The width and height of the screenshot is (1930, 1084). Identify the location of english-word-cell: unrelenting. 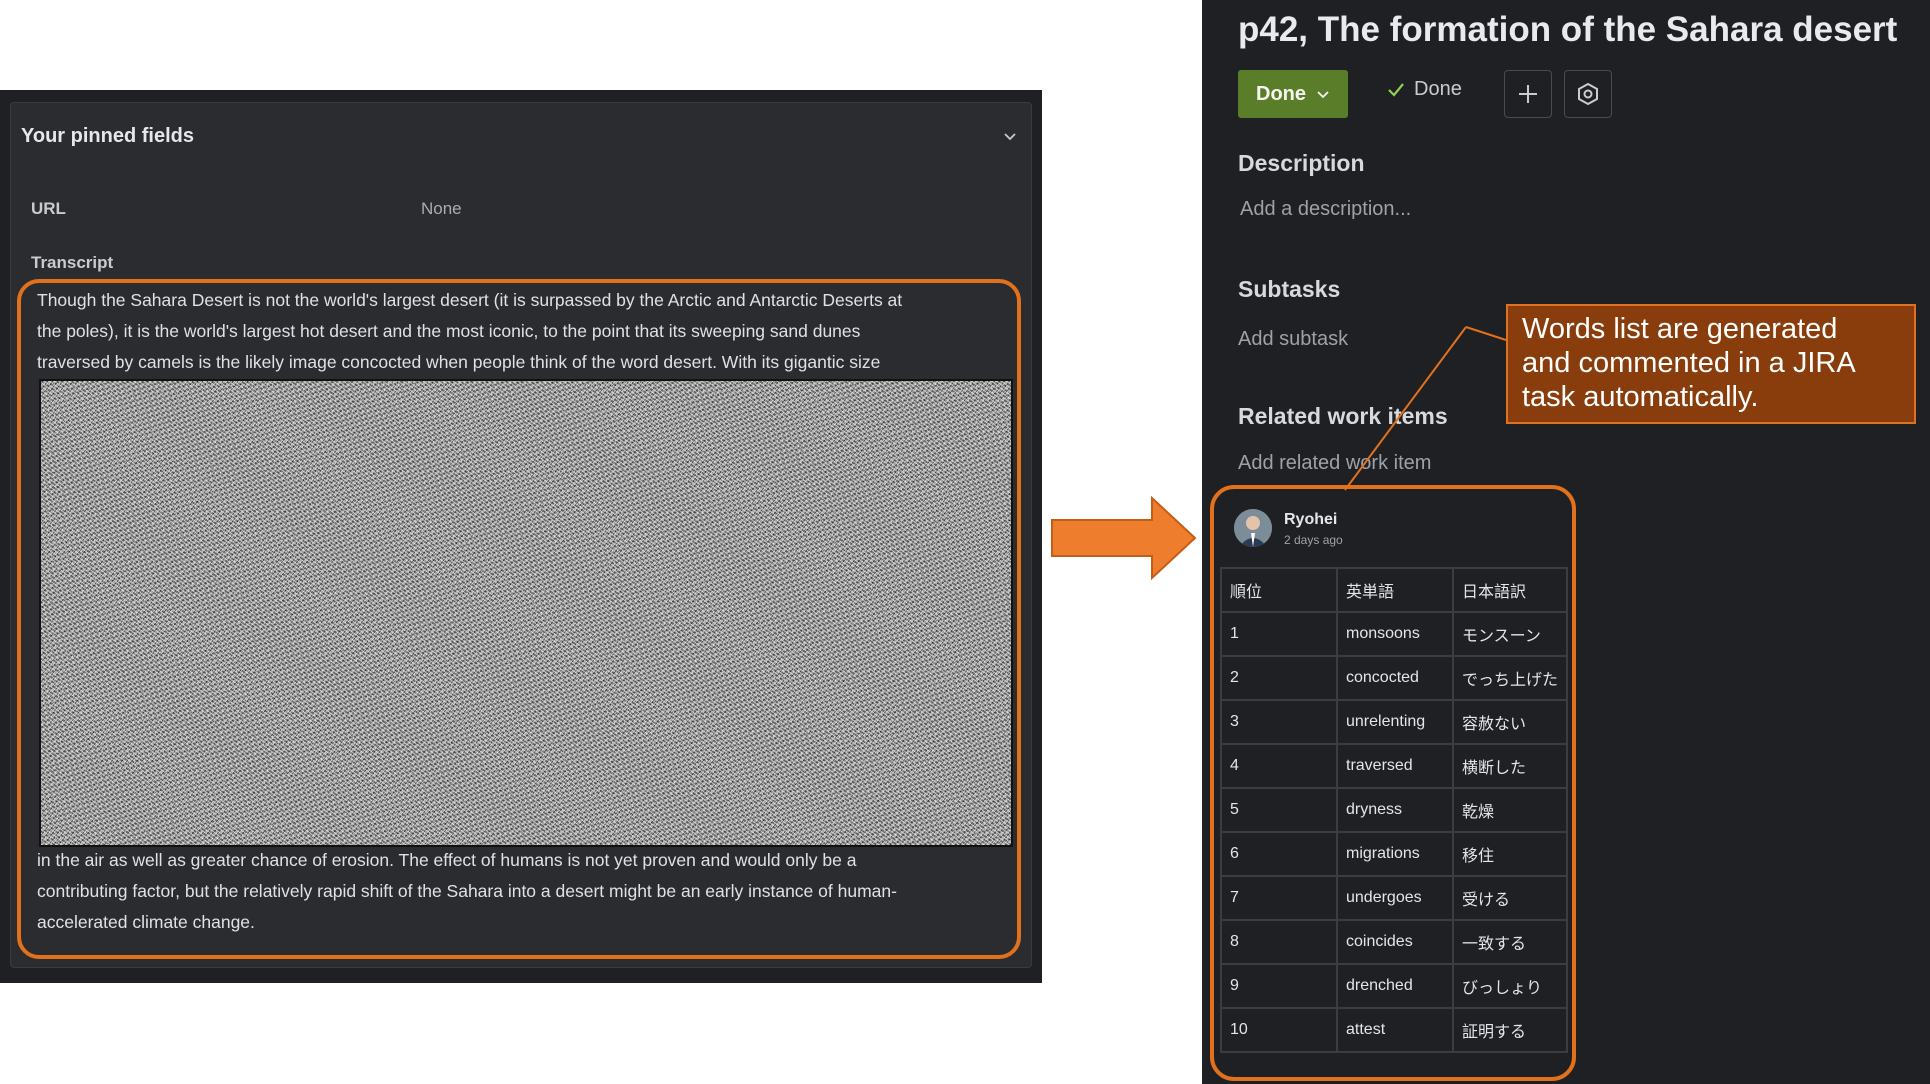
(1395, 722).